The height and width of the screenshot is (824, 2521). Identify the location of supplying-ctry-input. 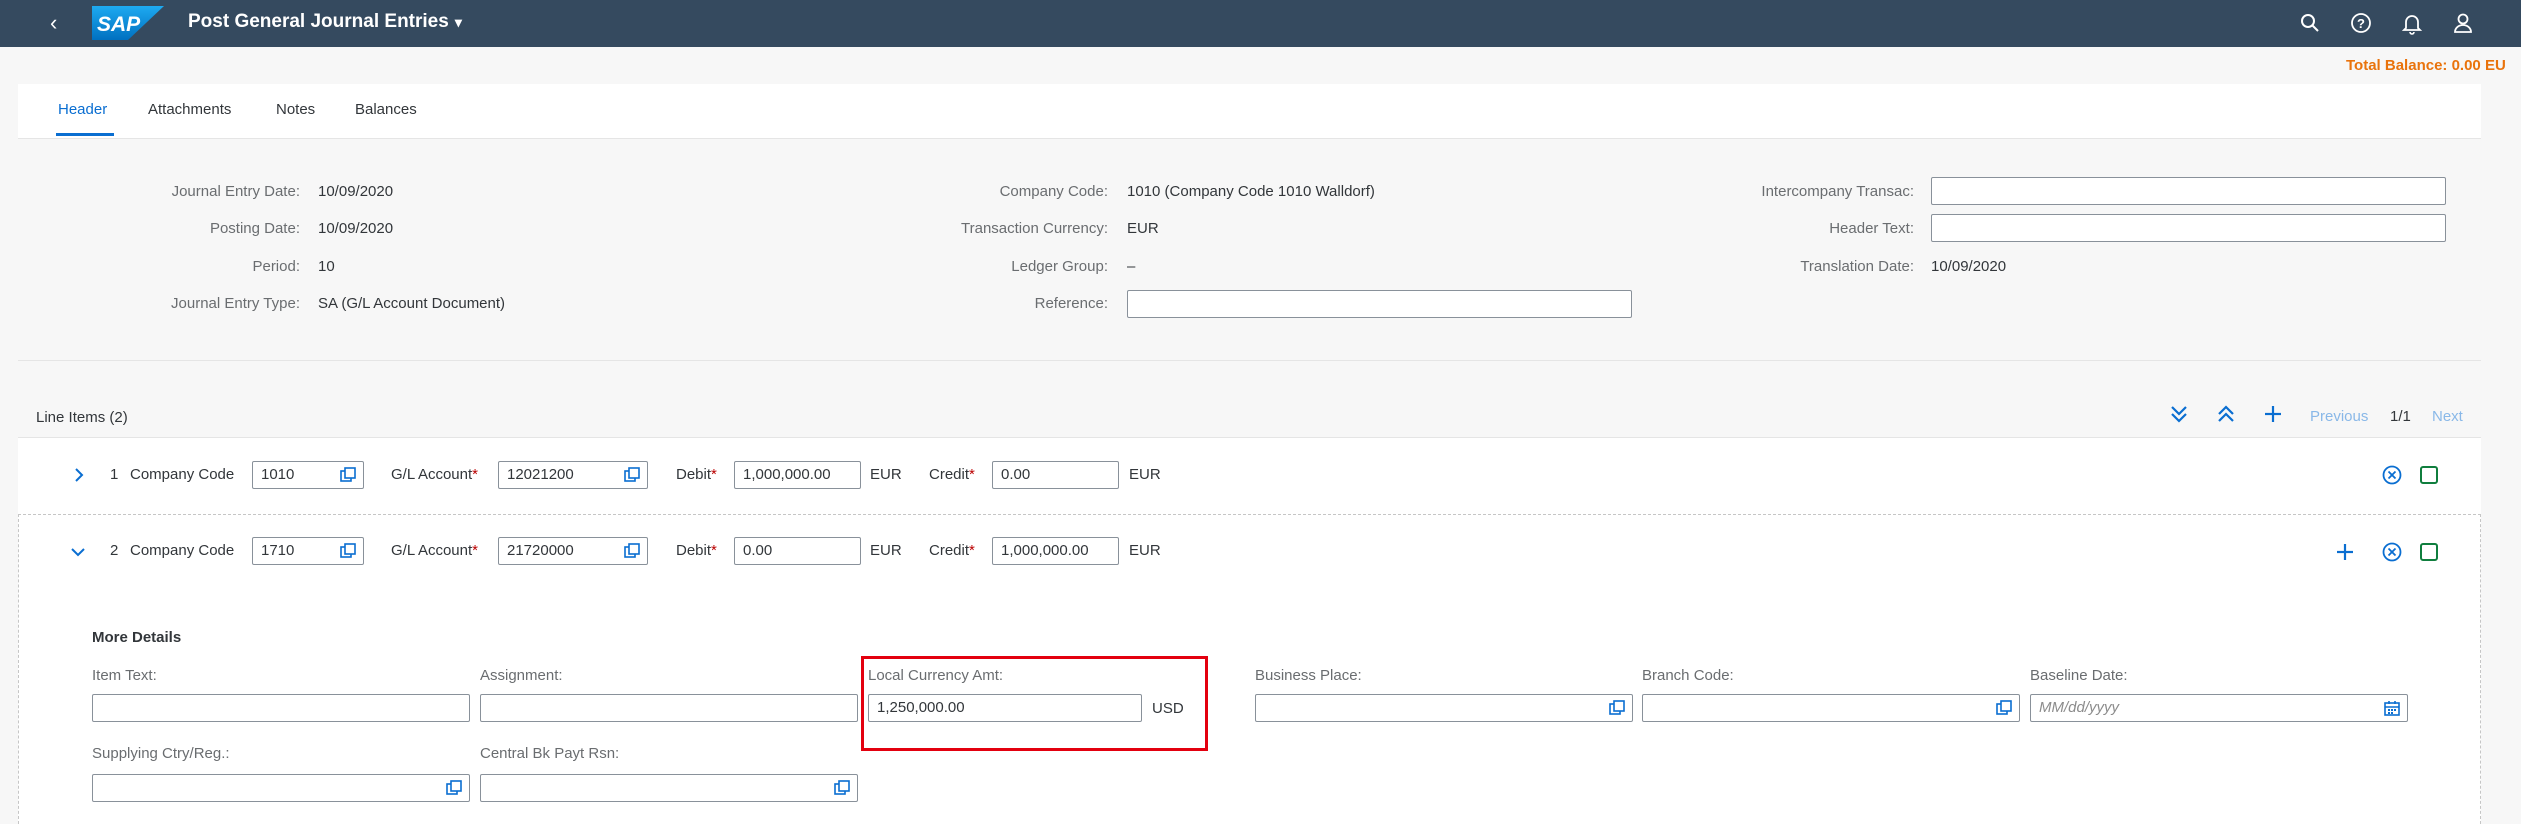
(281, 788).